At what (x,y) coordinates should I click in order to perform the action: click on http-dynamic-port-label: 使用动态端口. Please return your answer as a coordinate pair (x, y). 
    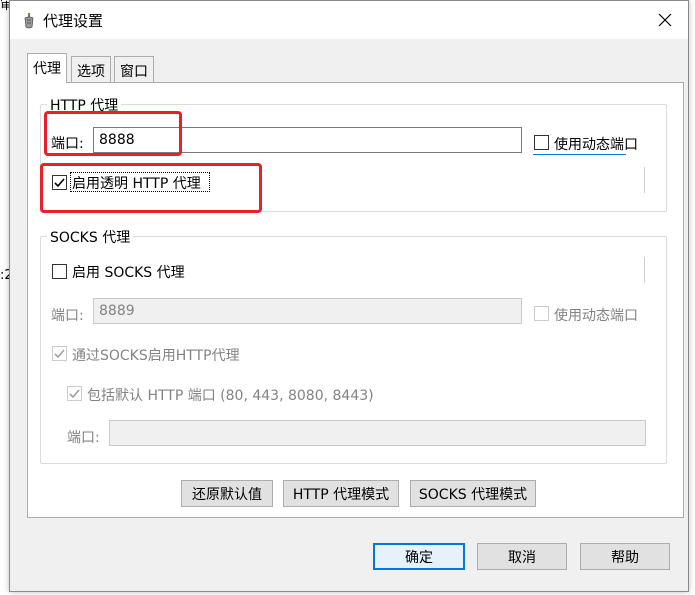
    Looking at the image, I should click on (596, 145).